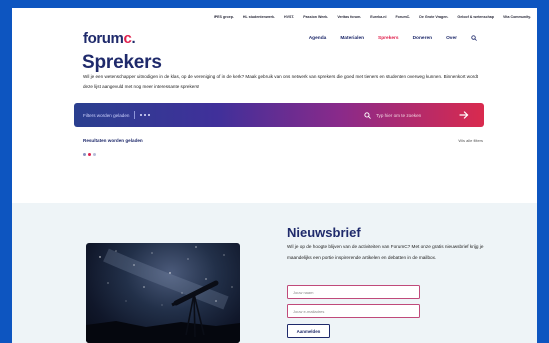 The width and height of the screenshot is (549, 343). I want to click on partner-link: Eureka.nl, so click(378, 17).